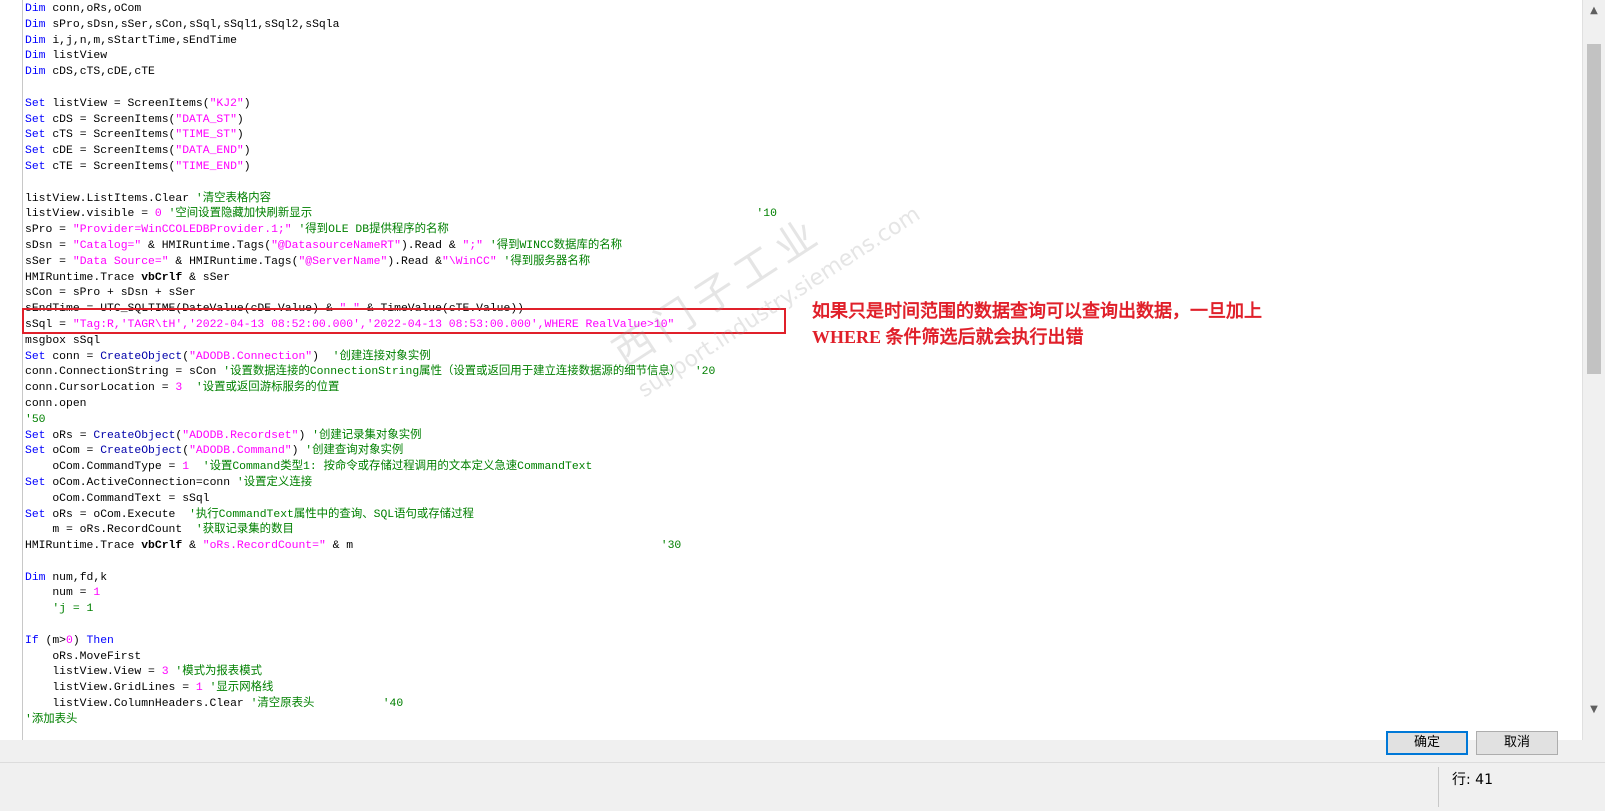 Image resolution: width=1605 pixels, height=811 pixels. I want to click on code-line: m = oRs.RecordCount '获取记录集的数目, so click(804, 531).